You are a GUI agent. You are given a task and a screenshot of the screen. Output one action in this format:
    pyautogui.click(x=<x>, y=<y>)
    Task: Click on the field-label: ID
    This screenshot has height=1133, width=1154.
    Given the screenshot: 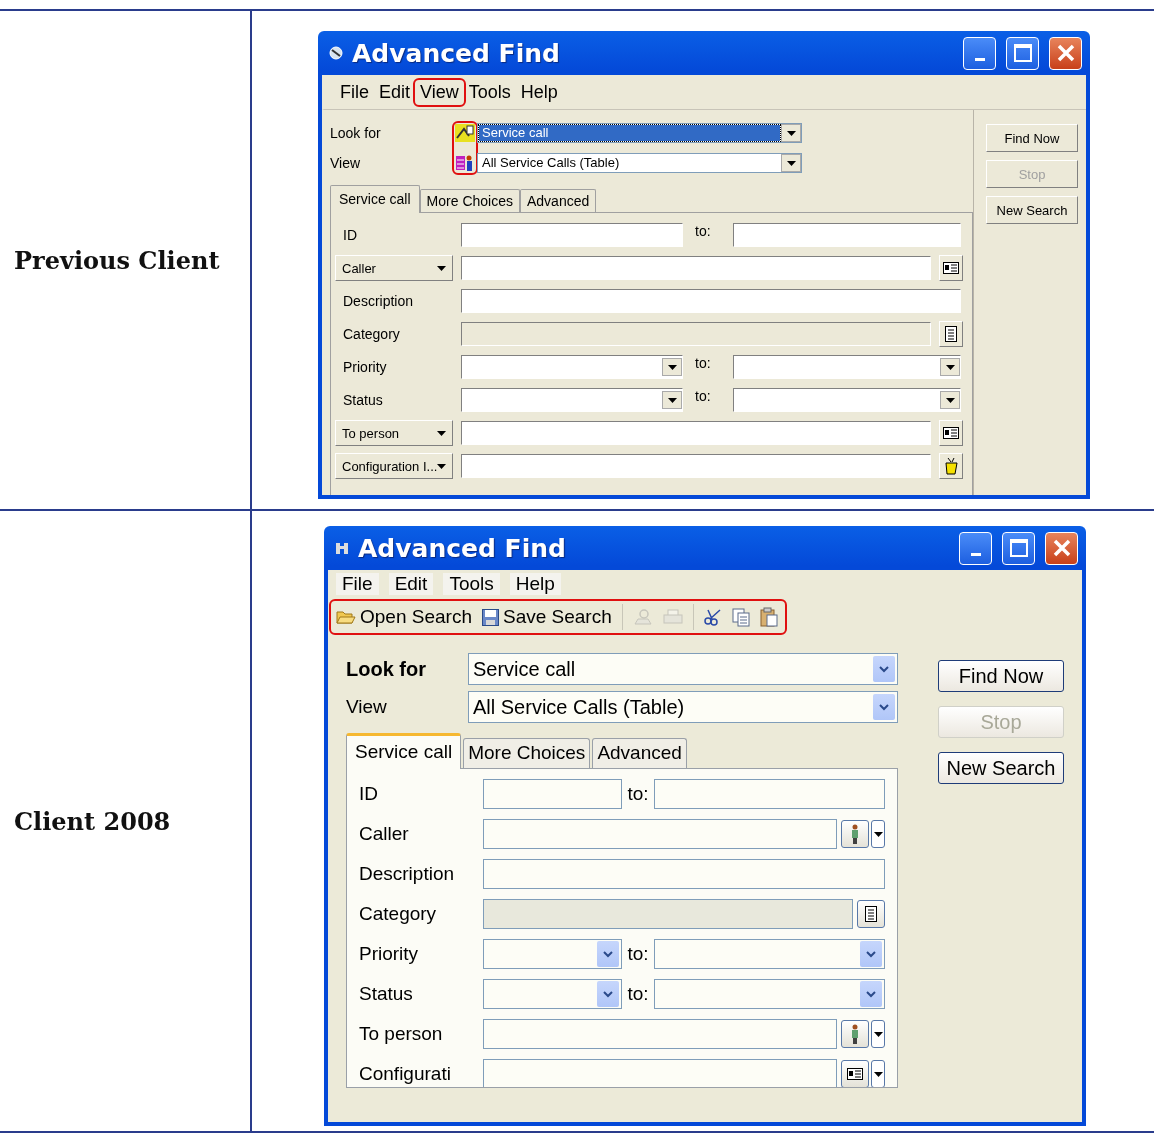 What is the action you would take?
    pyautogui.click(x=369, y=794)
    